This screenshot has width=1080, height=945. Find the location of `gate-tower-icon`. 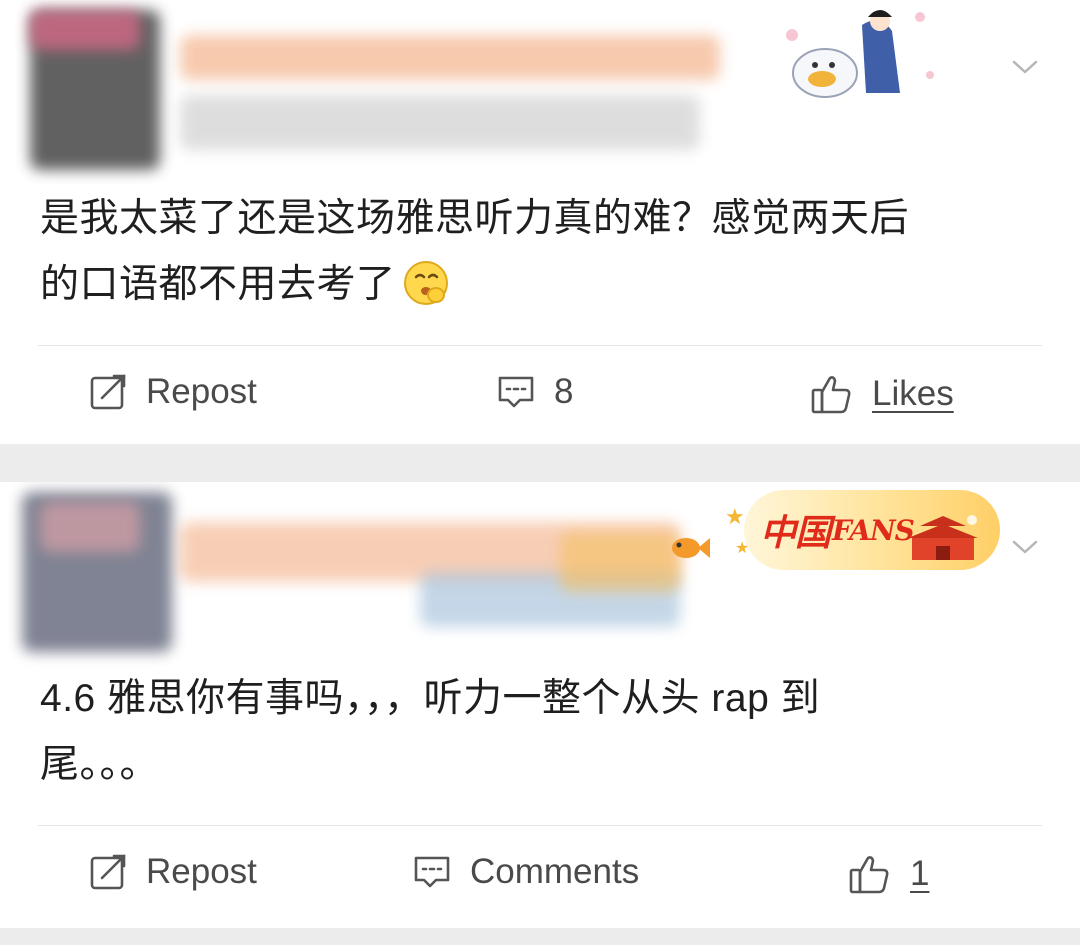

gate-tower-icon is located at coordinates (943, 537).